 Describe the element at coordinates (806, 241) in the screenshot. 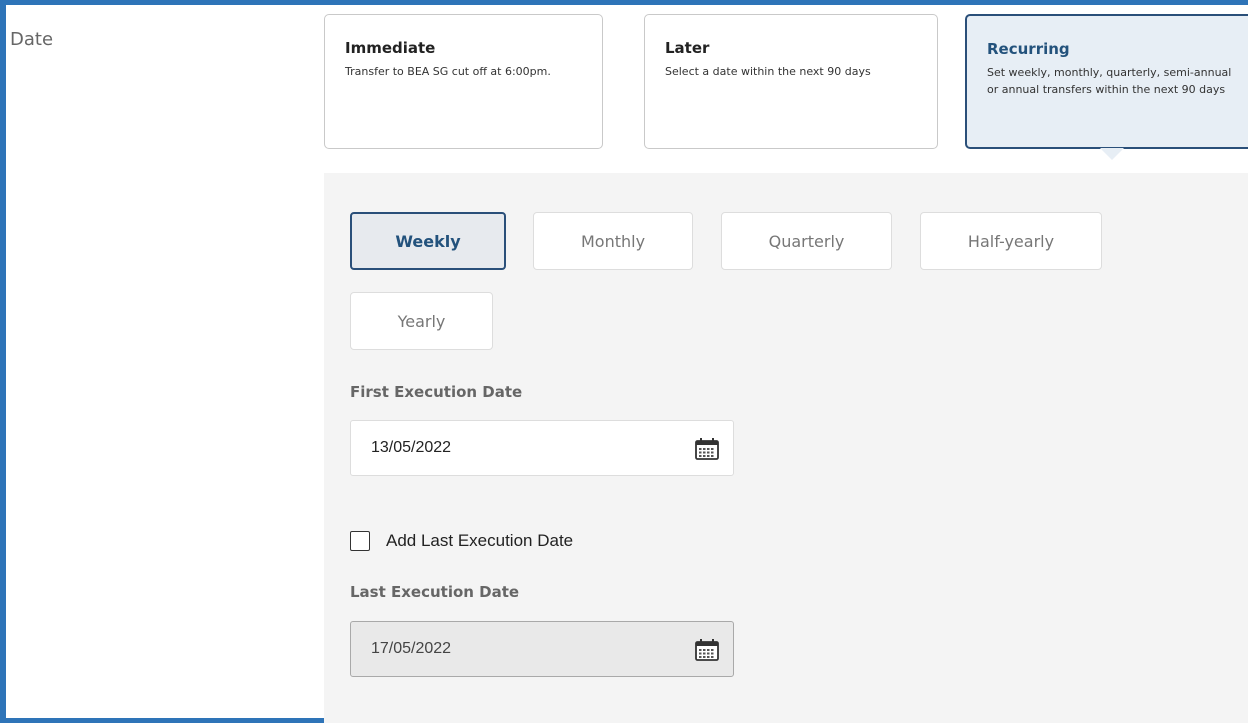

I see `frequency-quarterly-button: Quarterly` at that location.